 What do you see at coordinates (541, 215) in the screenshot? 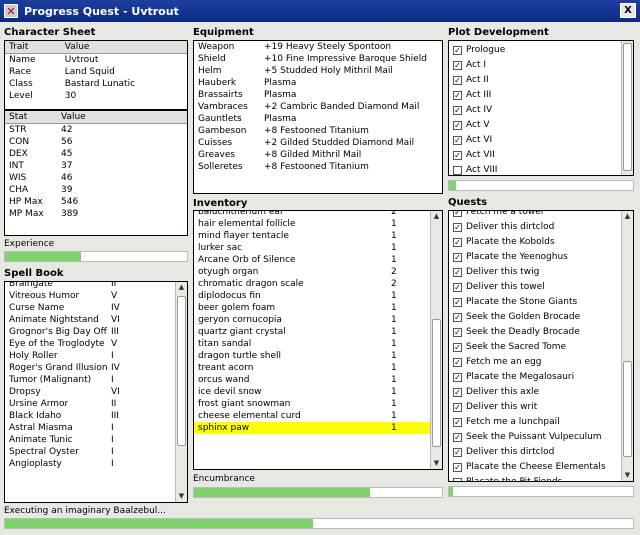
I see `quest-item: ✓ Fetch me a towel` at bounding box center [541, 215].